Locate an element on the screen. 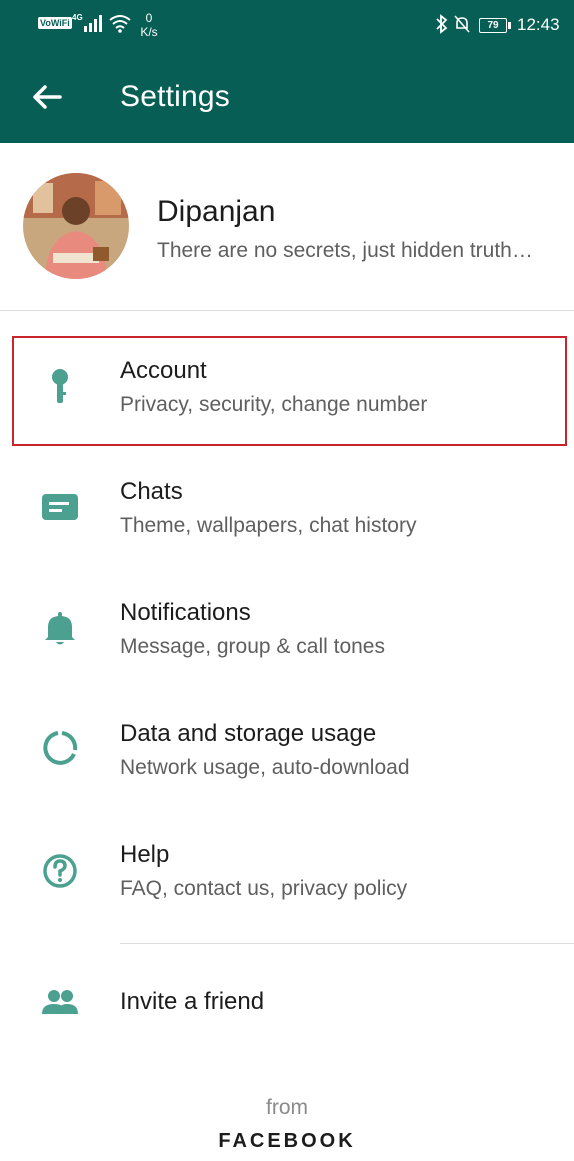 The image size is (574, 1161). clock: 12:43 is located at coordinates (538, 24).